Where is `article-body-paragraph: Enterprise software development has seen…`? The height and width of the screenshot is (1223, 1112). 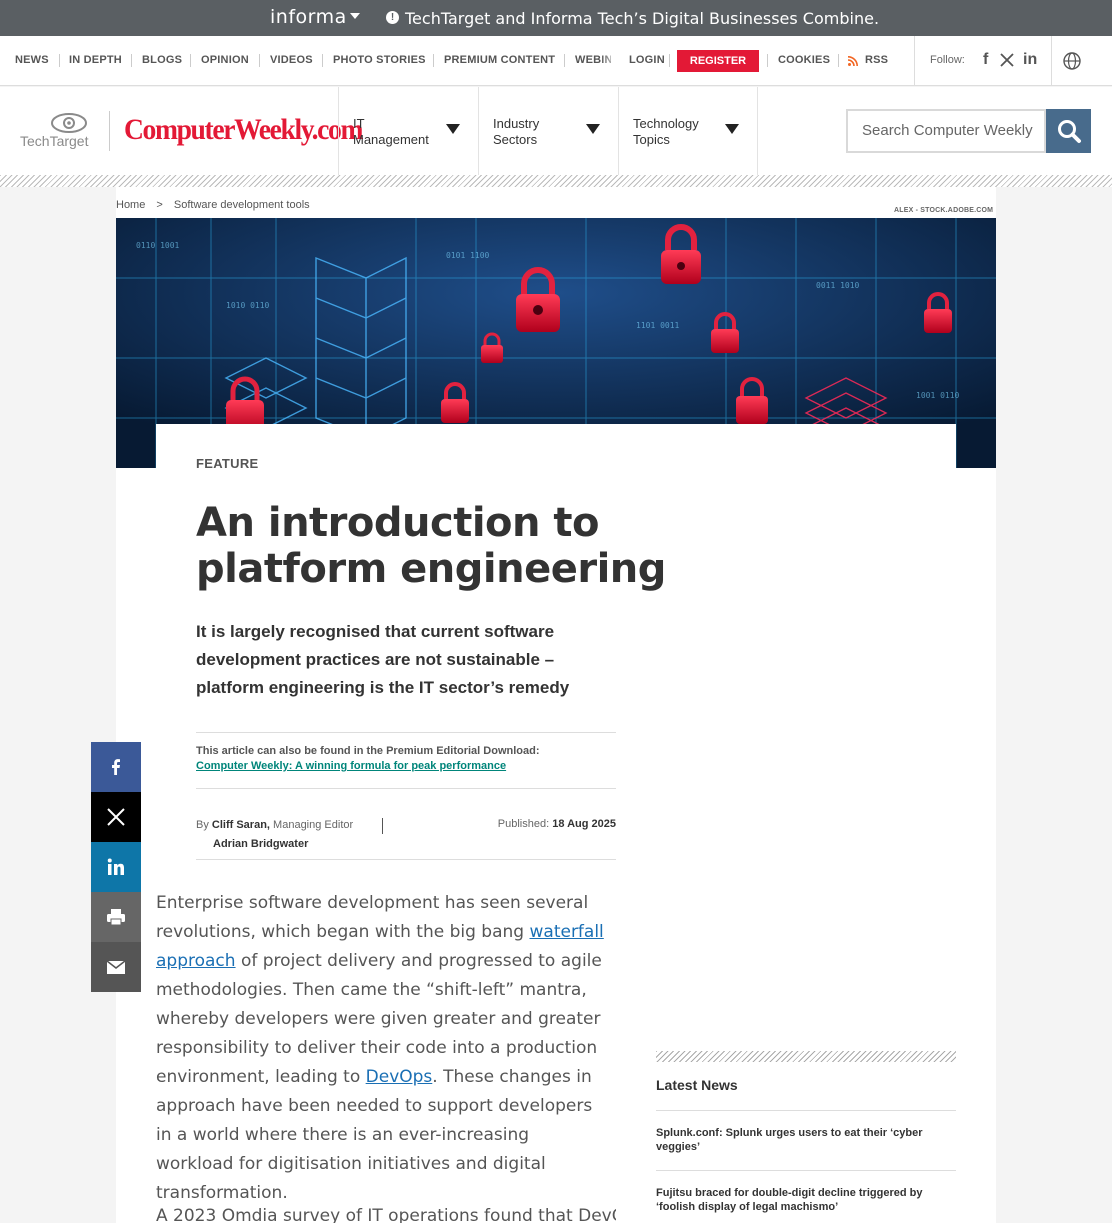 article-body-paragraph: Enterprise software development has seen… is located at coordinates (381, 1048).